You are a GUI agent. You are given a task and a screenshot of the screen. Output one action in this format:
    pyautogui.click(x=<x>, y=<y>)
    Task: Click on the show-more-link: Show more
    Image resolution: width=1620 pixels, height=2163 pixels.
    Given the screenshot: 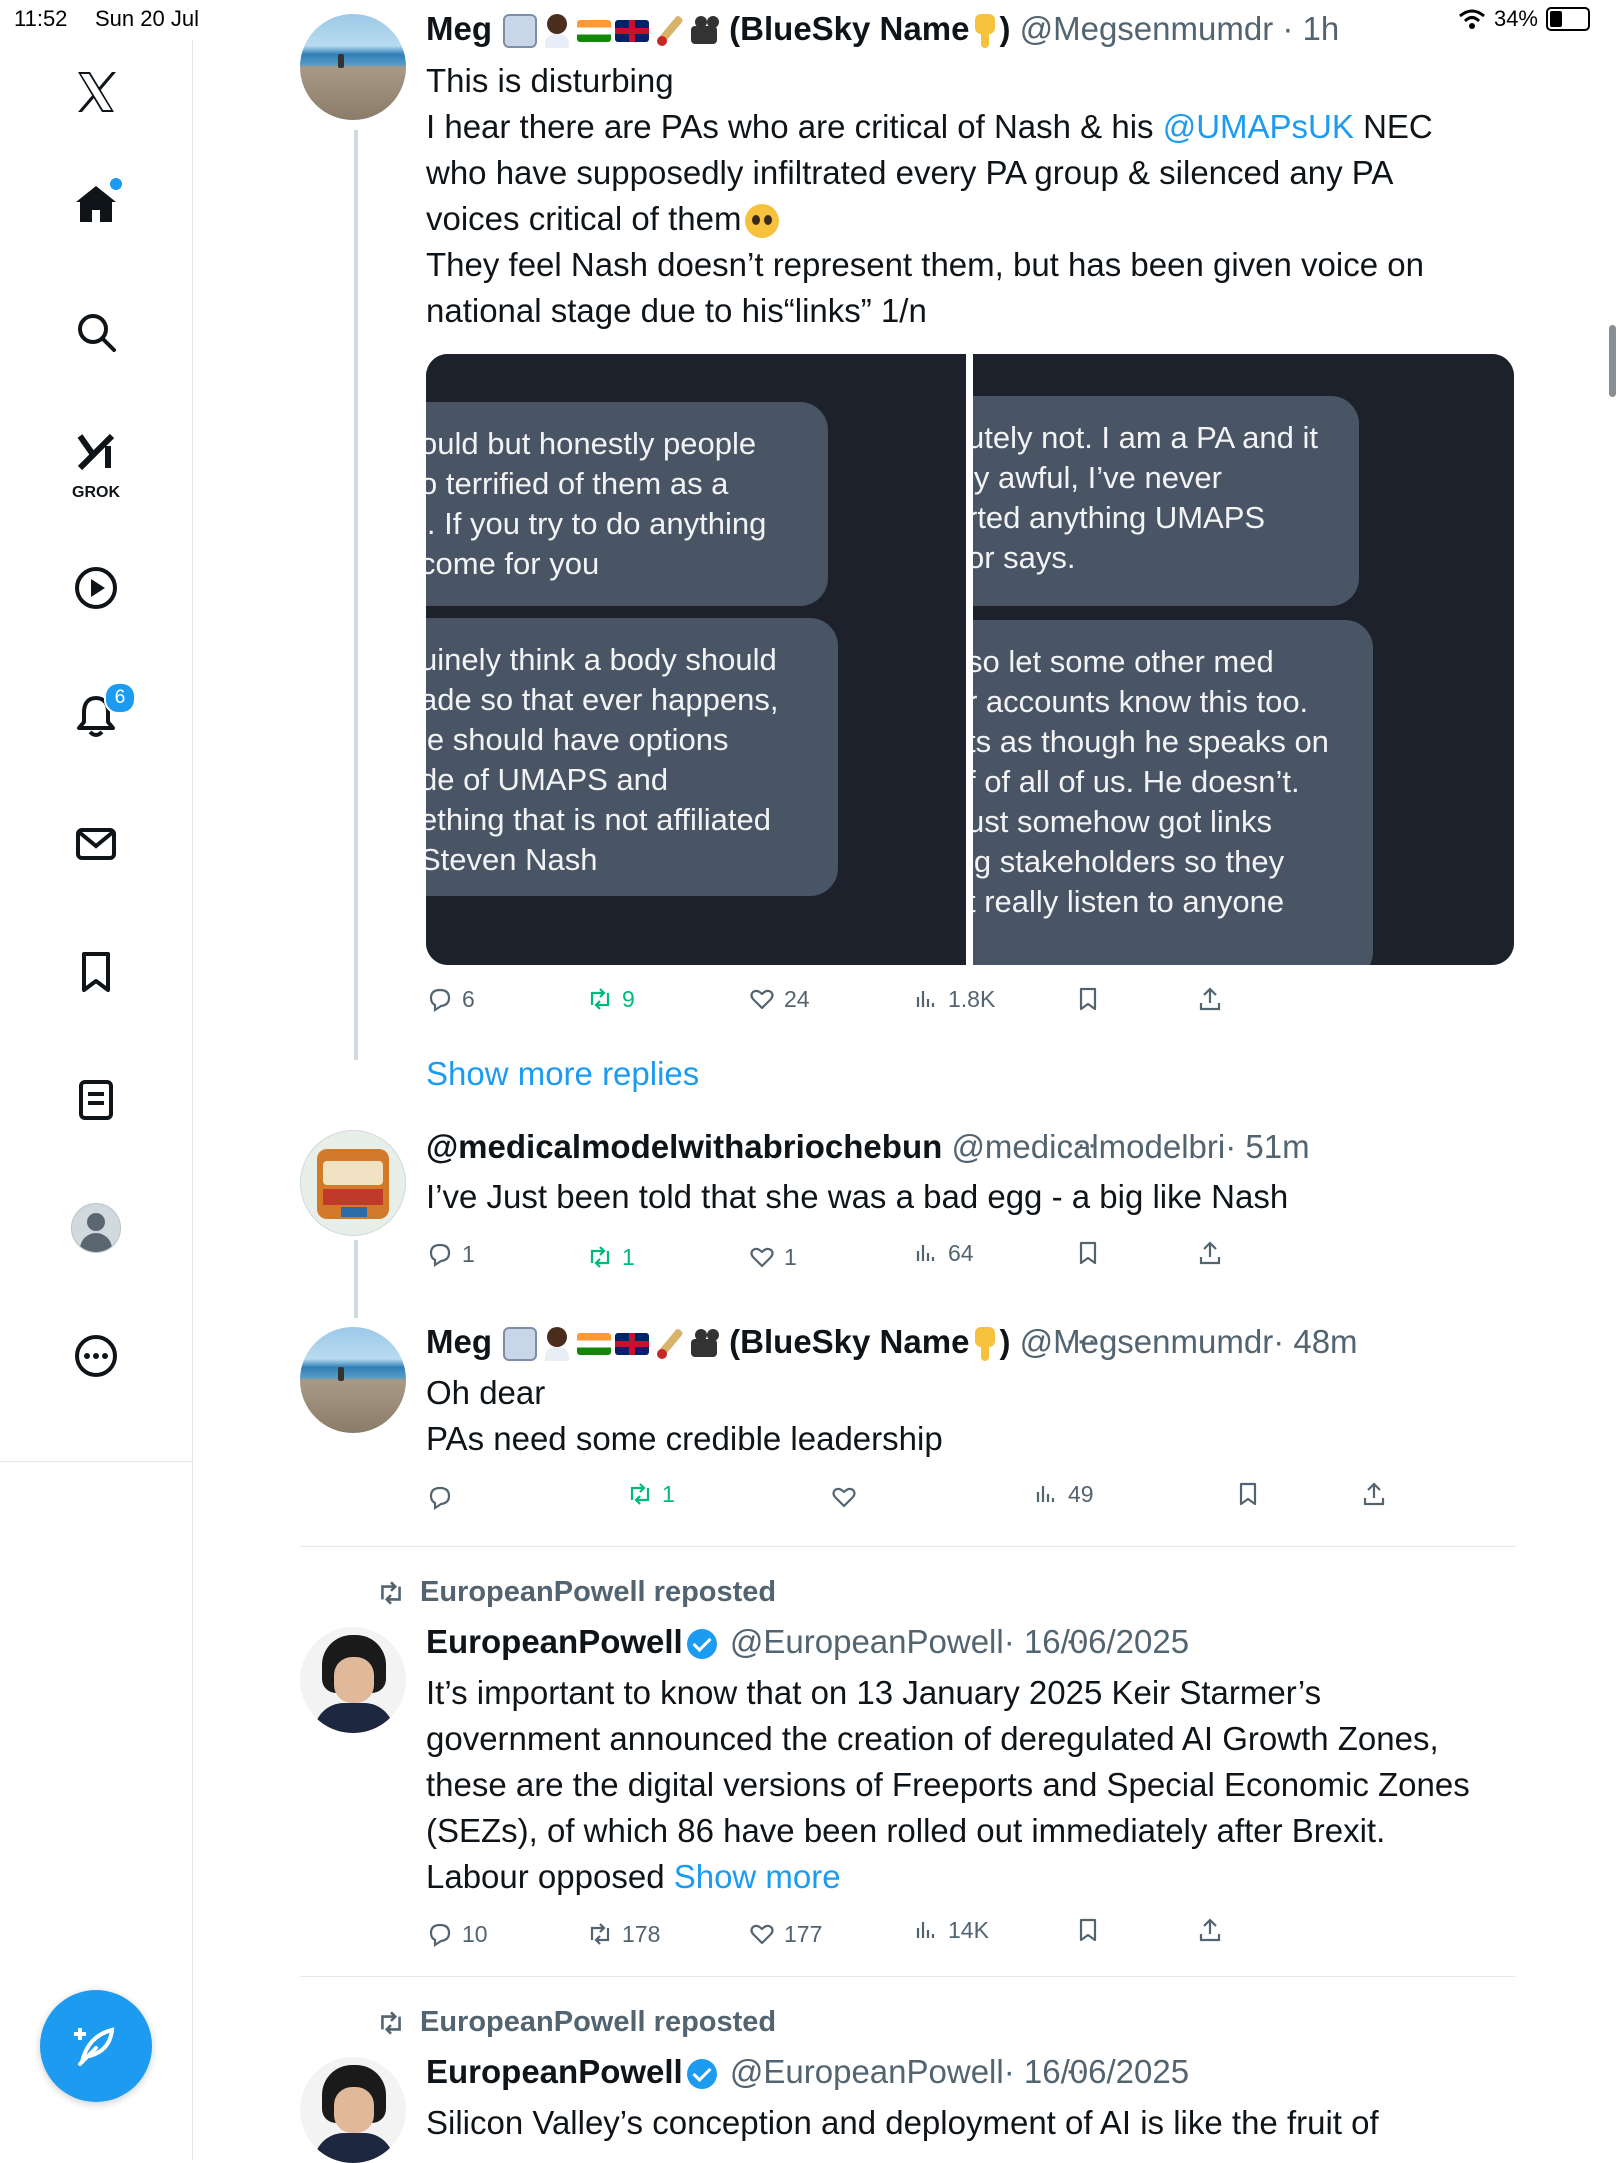 What is the action you would take?
    pyautogui.click(x=757, y=1876)
    